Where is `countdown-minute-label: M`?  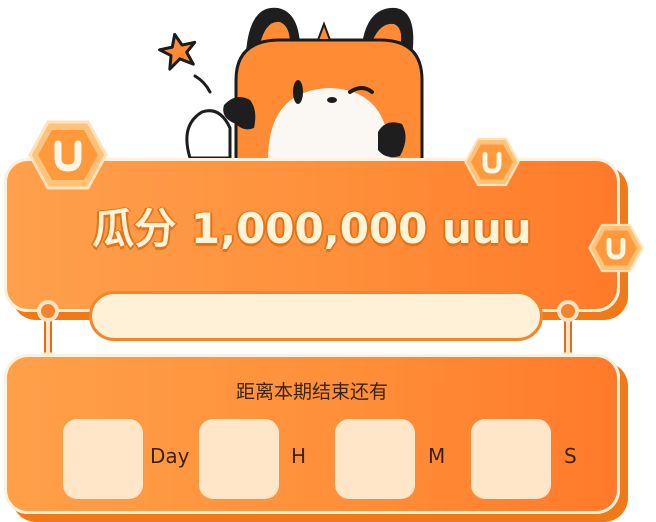
countdown-minute-label: M is located at coordinates (437, 456).